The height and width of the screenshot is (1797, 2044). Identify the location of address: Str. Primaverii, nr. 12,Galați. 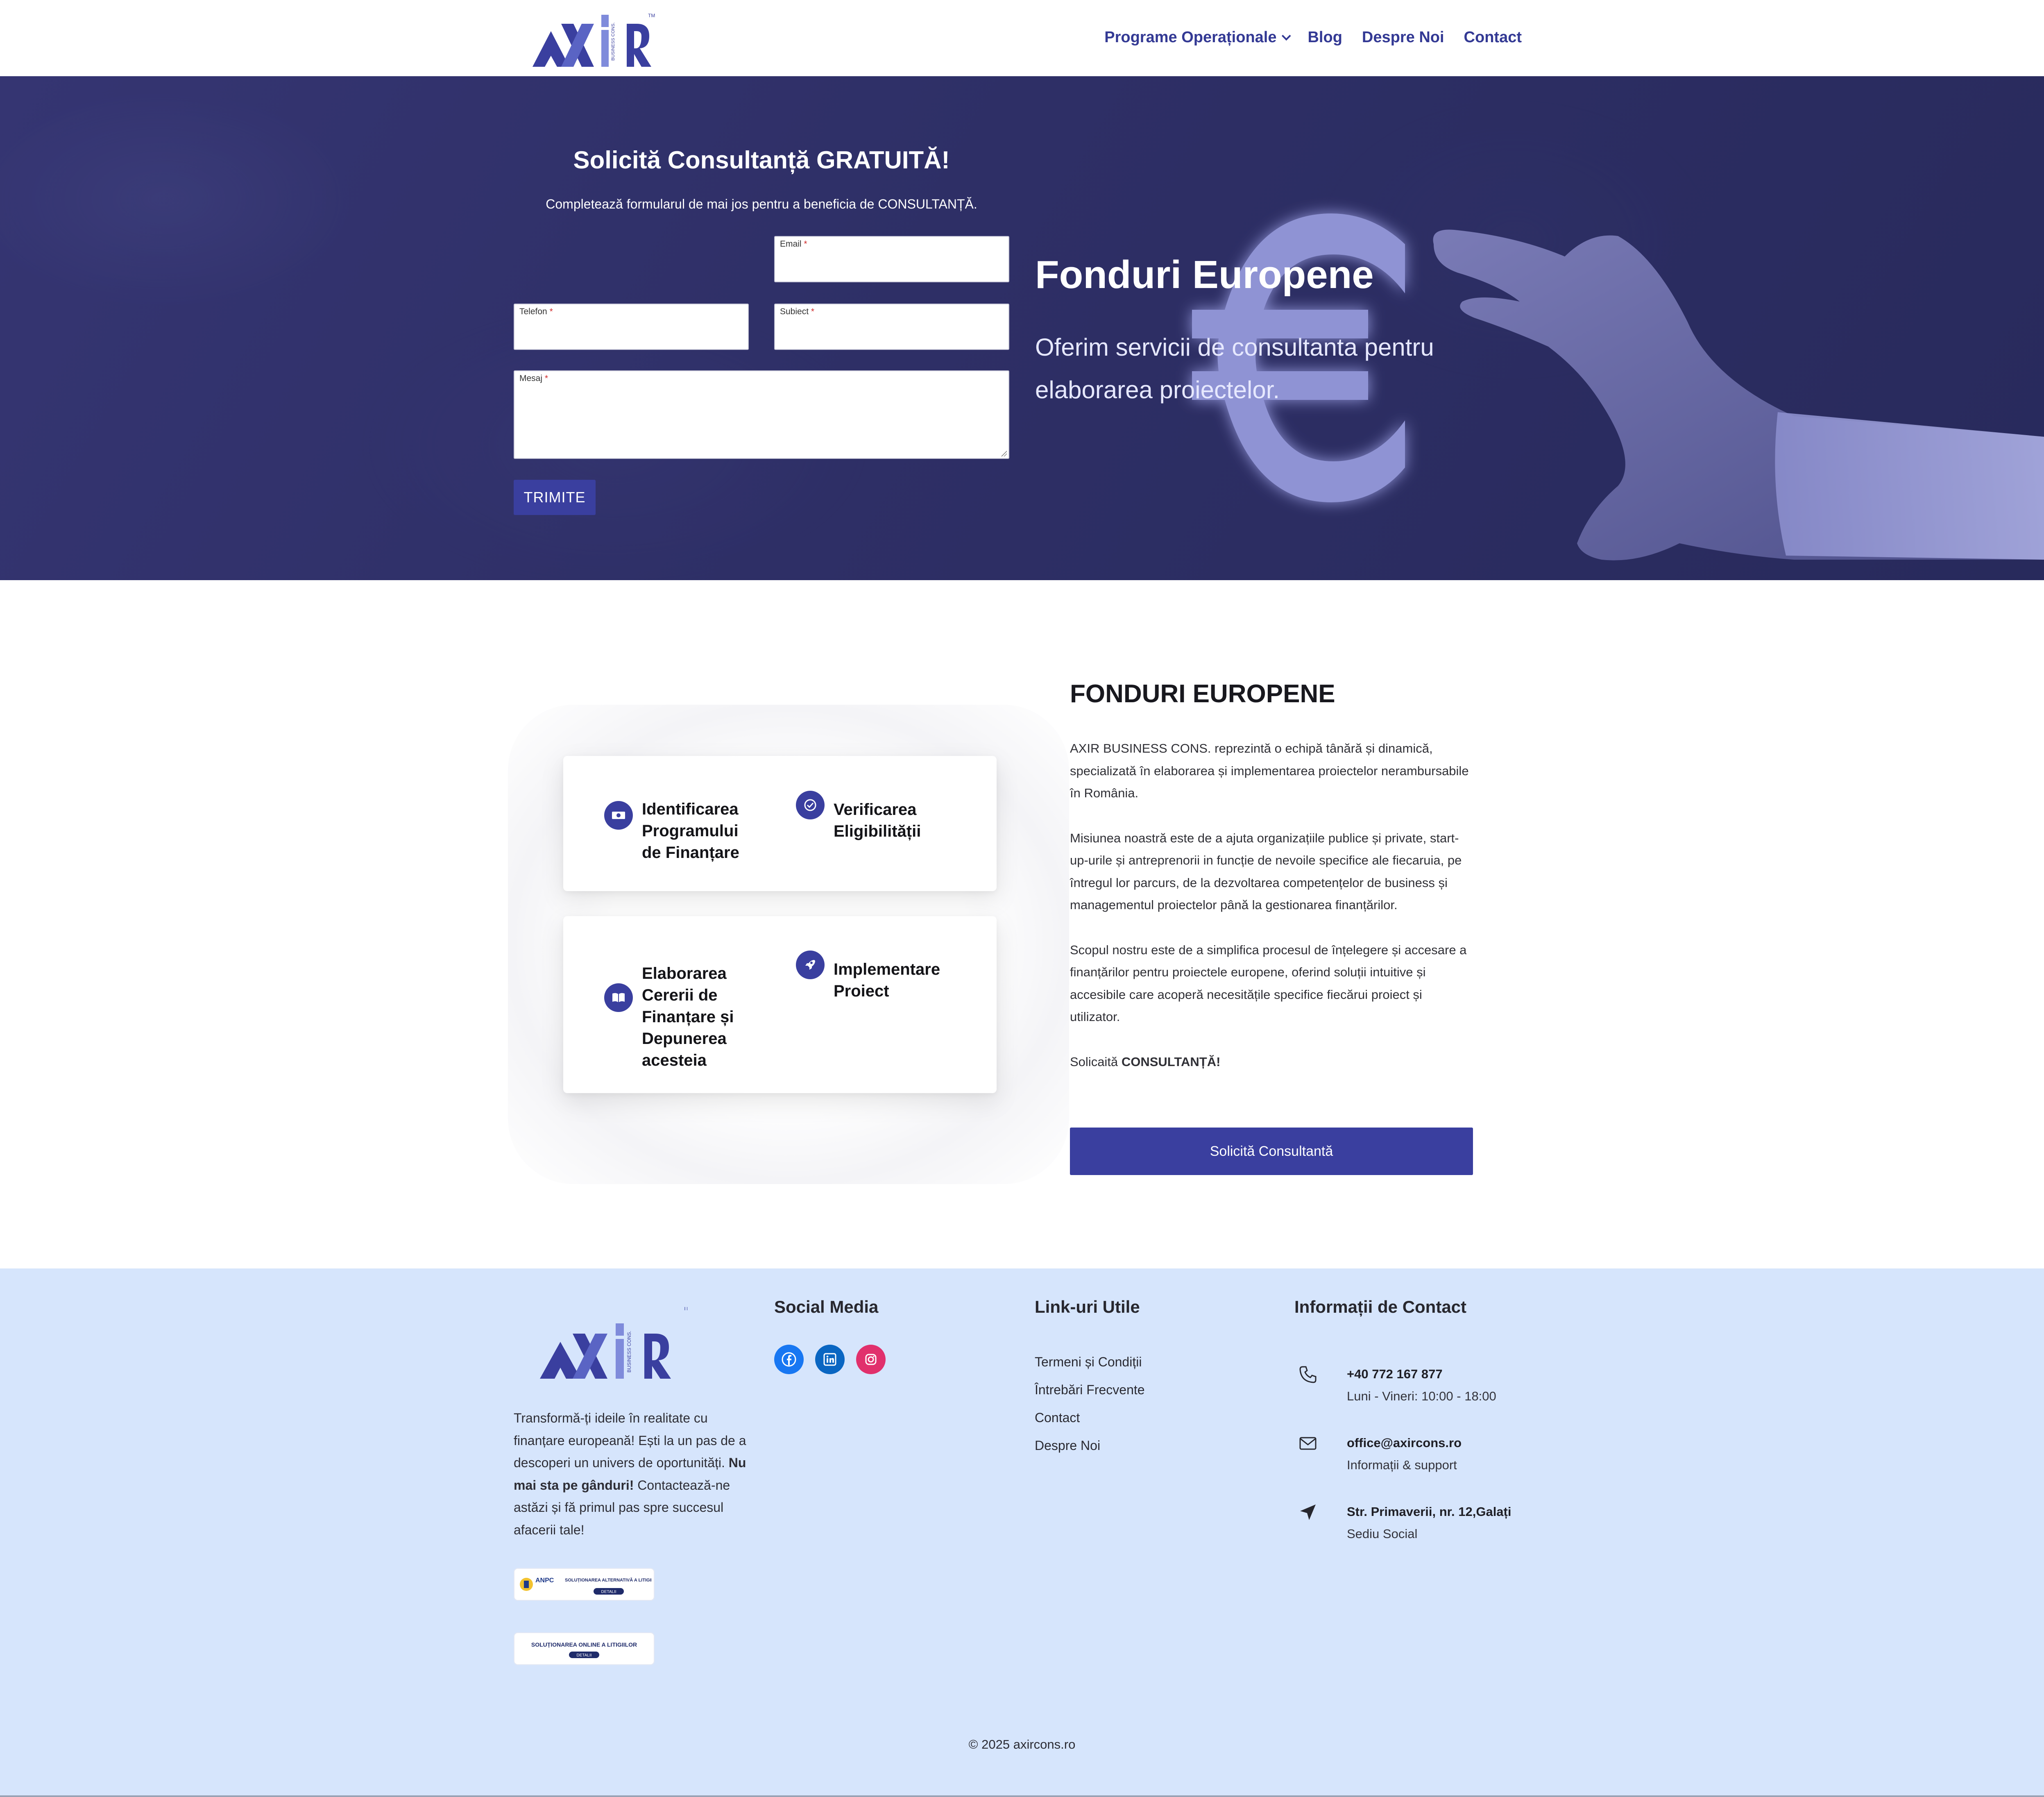
(1429, 1511).